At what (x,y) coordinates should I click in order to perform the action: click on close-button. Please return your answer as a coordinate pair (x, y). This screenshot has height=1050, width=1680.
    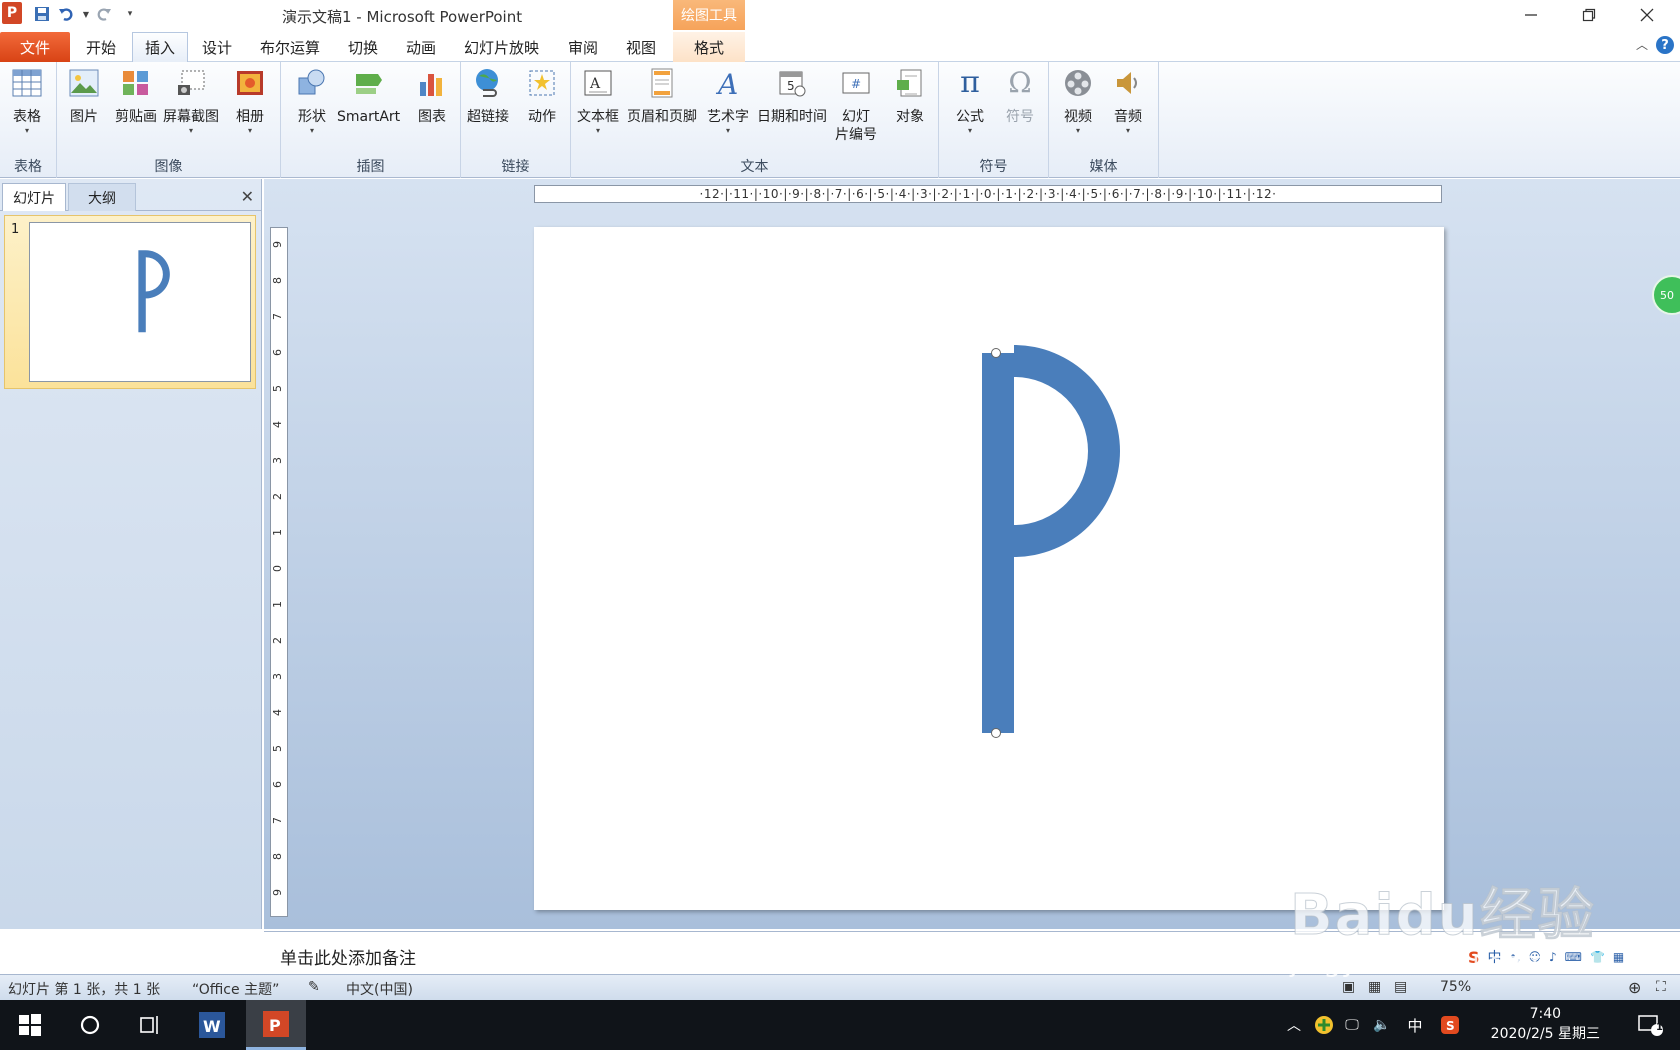
    Looking at the image, I should click on (1647, 15).